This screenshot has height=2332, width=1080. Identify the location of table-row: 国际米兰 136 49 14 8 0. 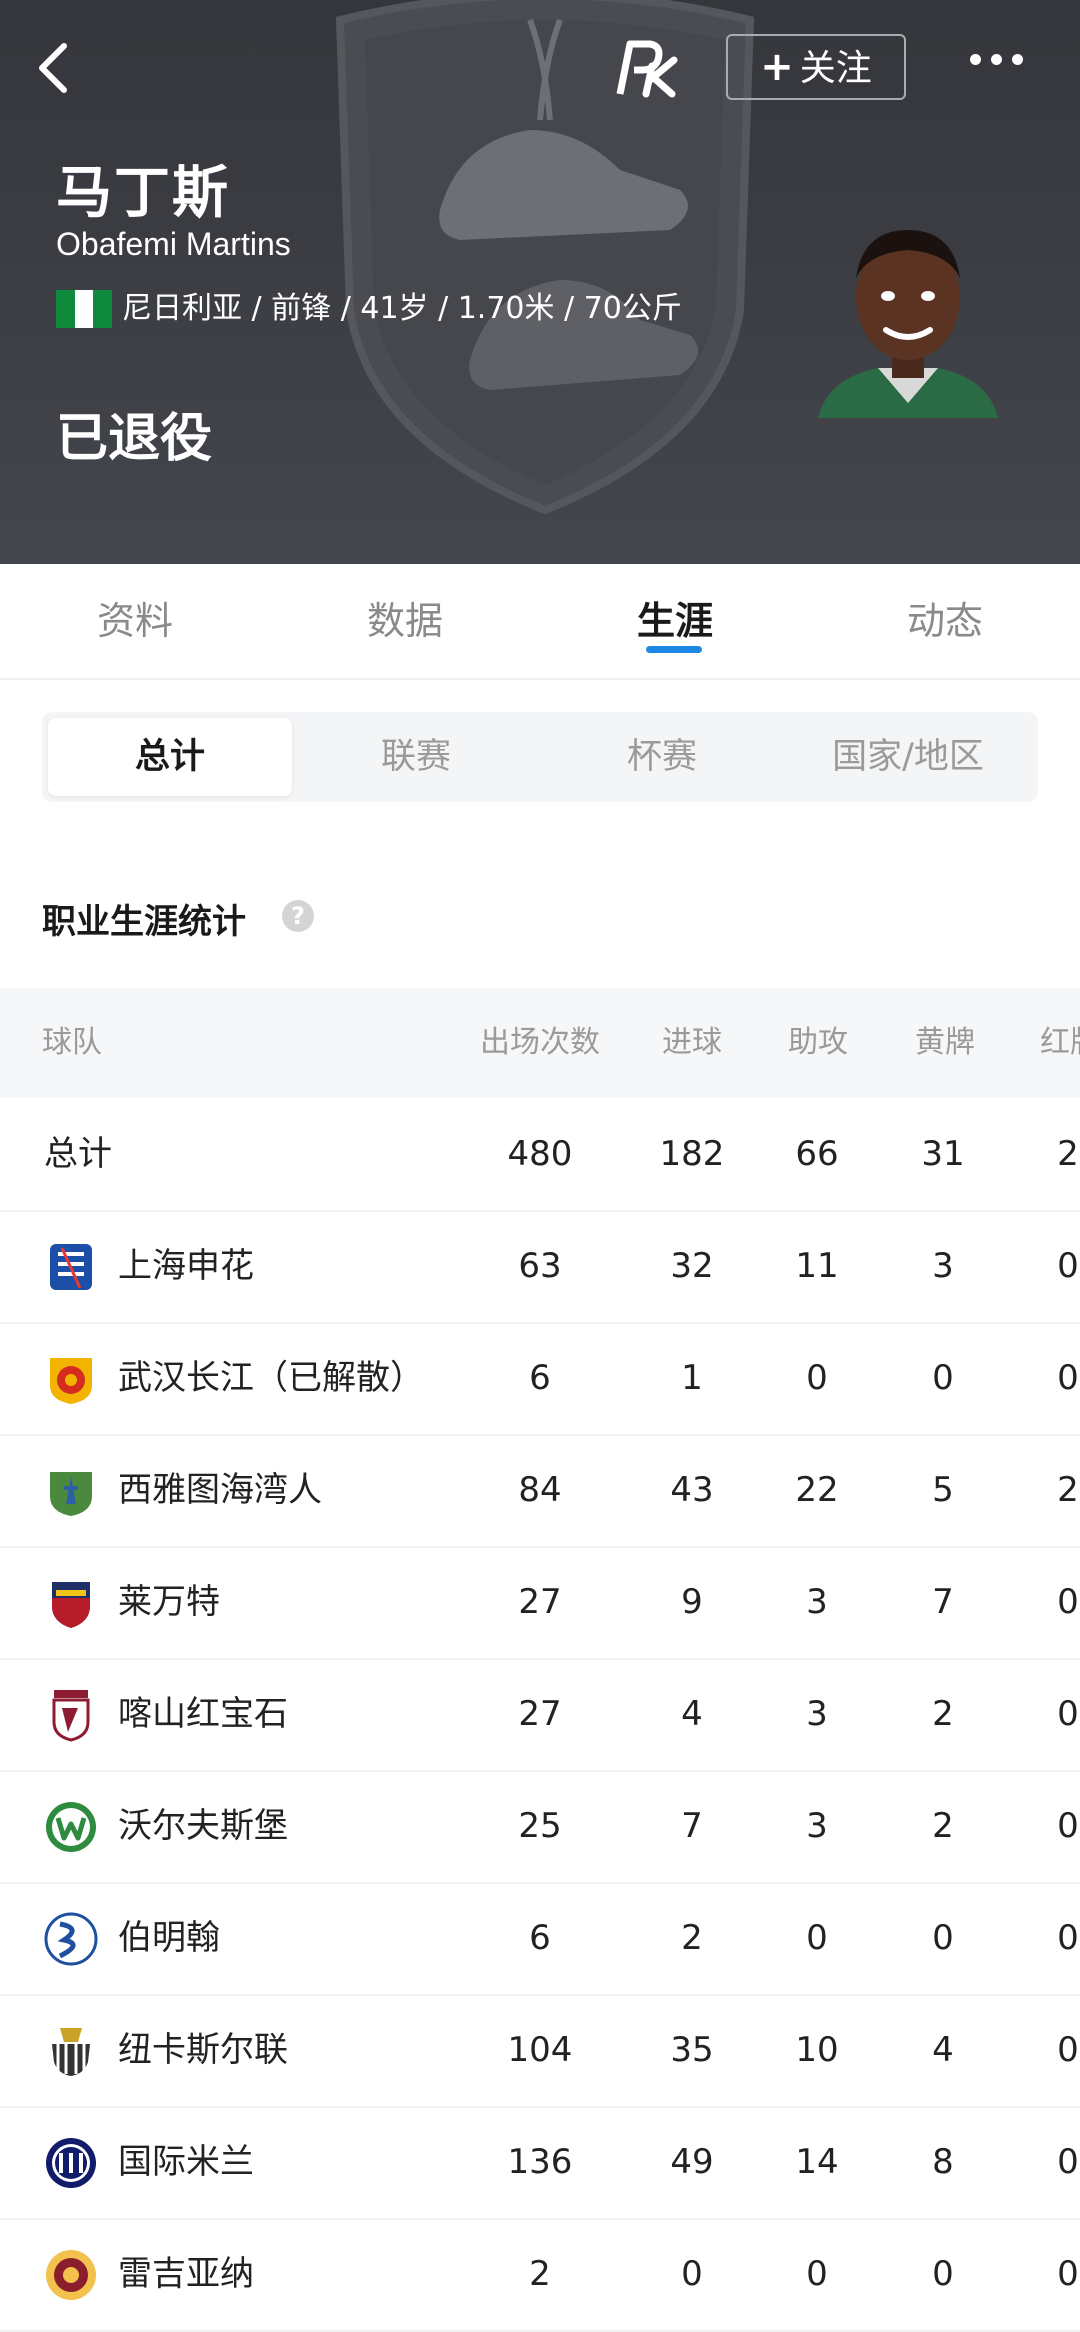
(540, 2163).